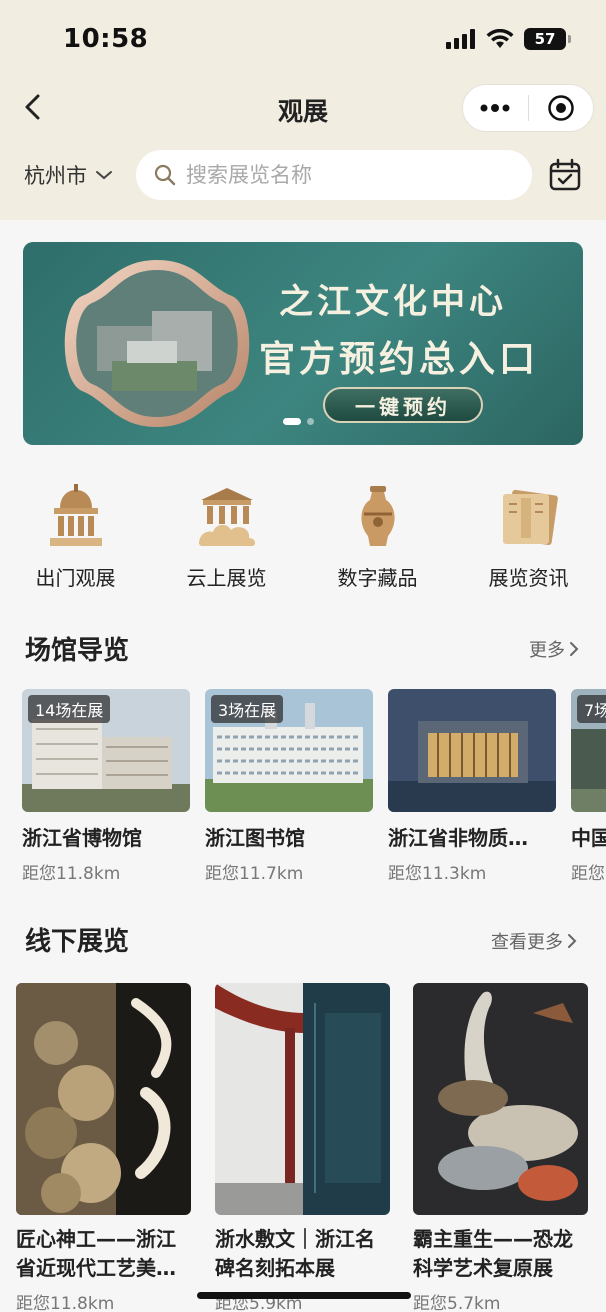 The height and width of the screenshot is (1312, 606). What do you see at coordinates (588, 874) in the screenshot?
I see `venue-distance: 距您` at bounding box center [588, 874].